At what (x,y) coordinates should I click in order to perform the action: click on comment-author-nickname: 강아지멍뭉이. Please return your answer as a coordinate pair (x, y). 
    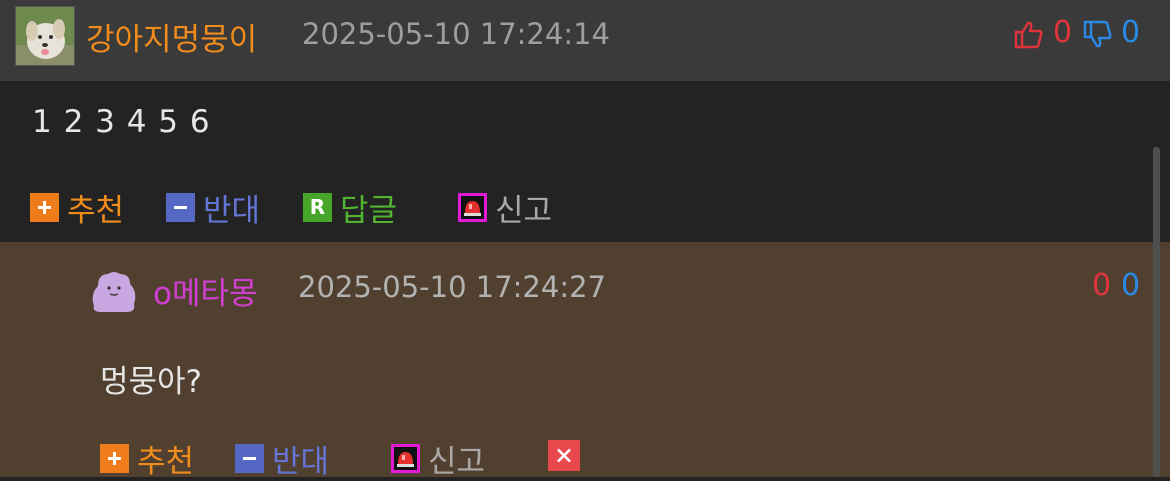
    Looking at the image, I should click on (171, 36).